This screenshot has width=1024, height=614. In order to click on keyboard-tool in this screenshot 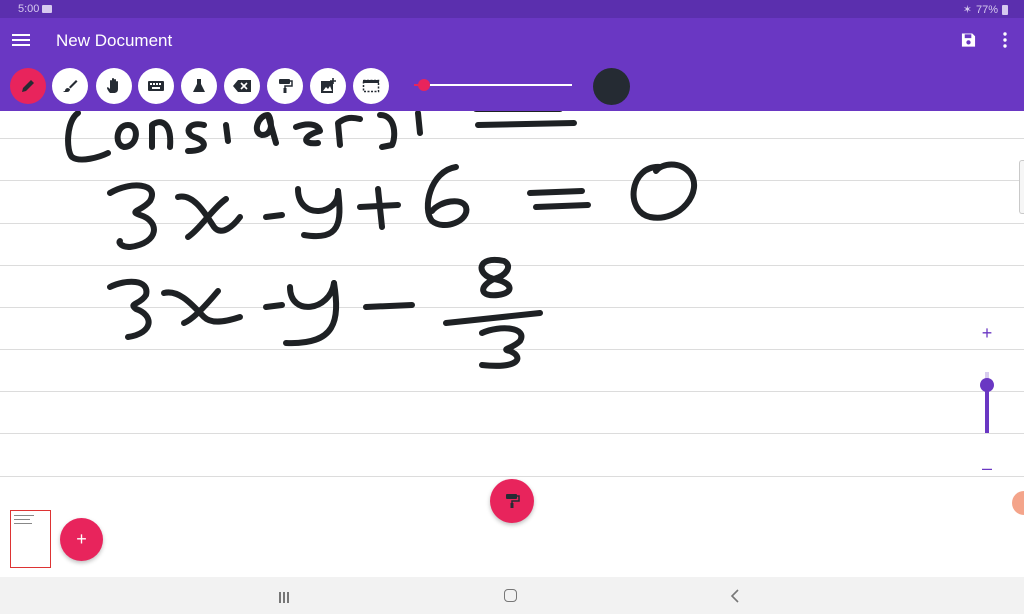, I will do `click(156, 86)`.